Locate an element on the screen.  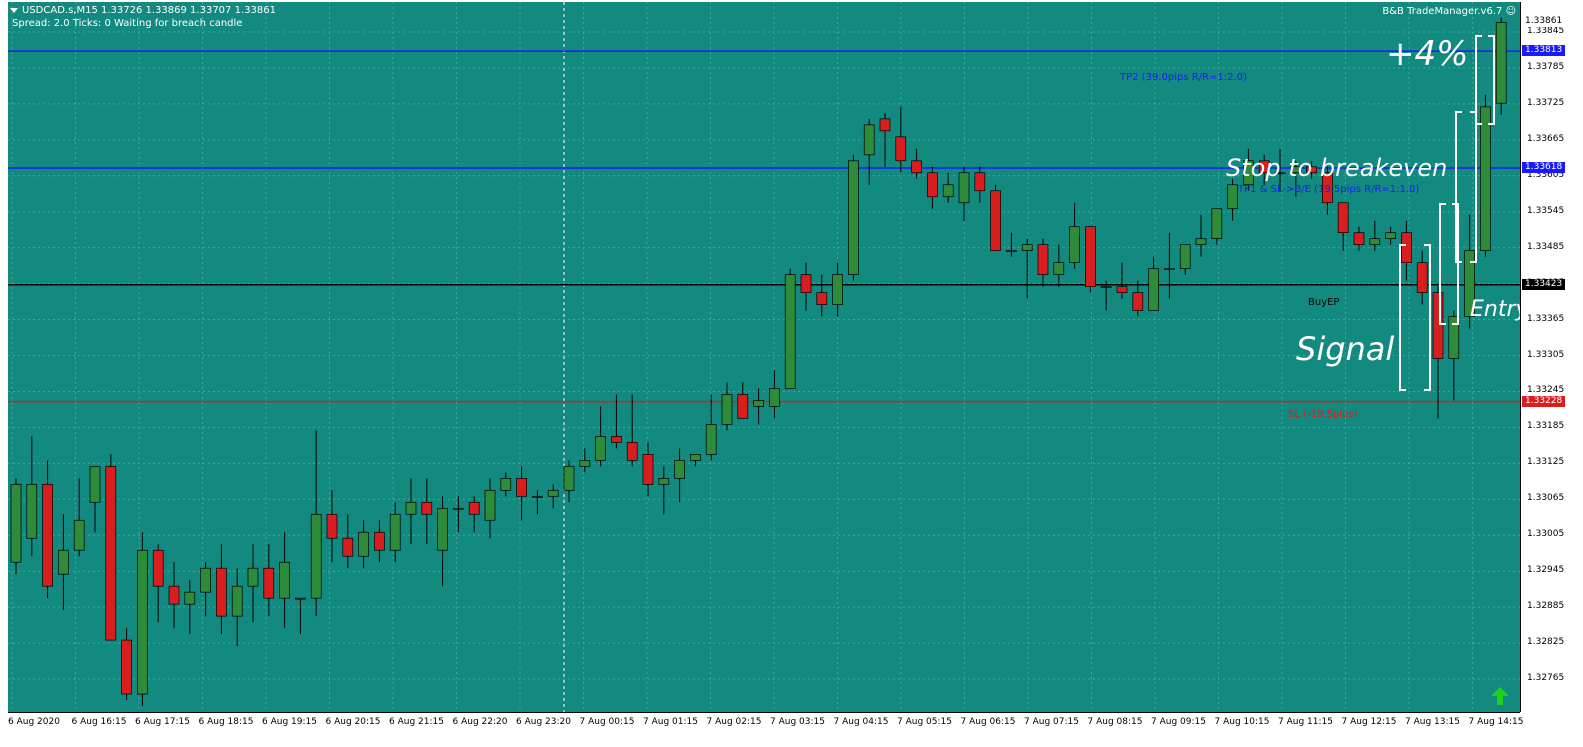
collapse-triangle-icon is located at coordinates (14, 10).